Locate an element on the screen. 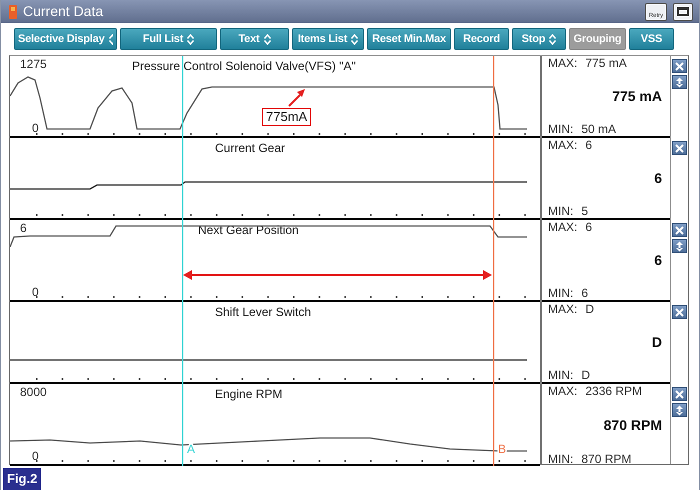 The width and height of the screenshot is (700, 490). dropdown-button: Full List is located at coordinates (168, 39).